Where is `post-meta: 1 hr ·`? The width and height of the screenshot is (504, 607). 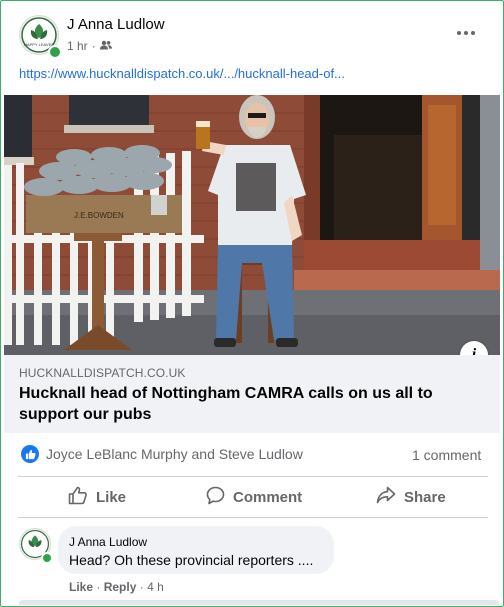
post-meta: 1 hr · is located at coordinates (89, 46).